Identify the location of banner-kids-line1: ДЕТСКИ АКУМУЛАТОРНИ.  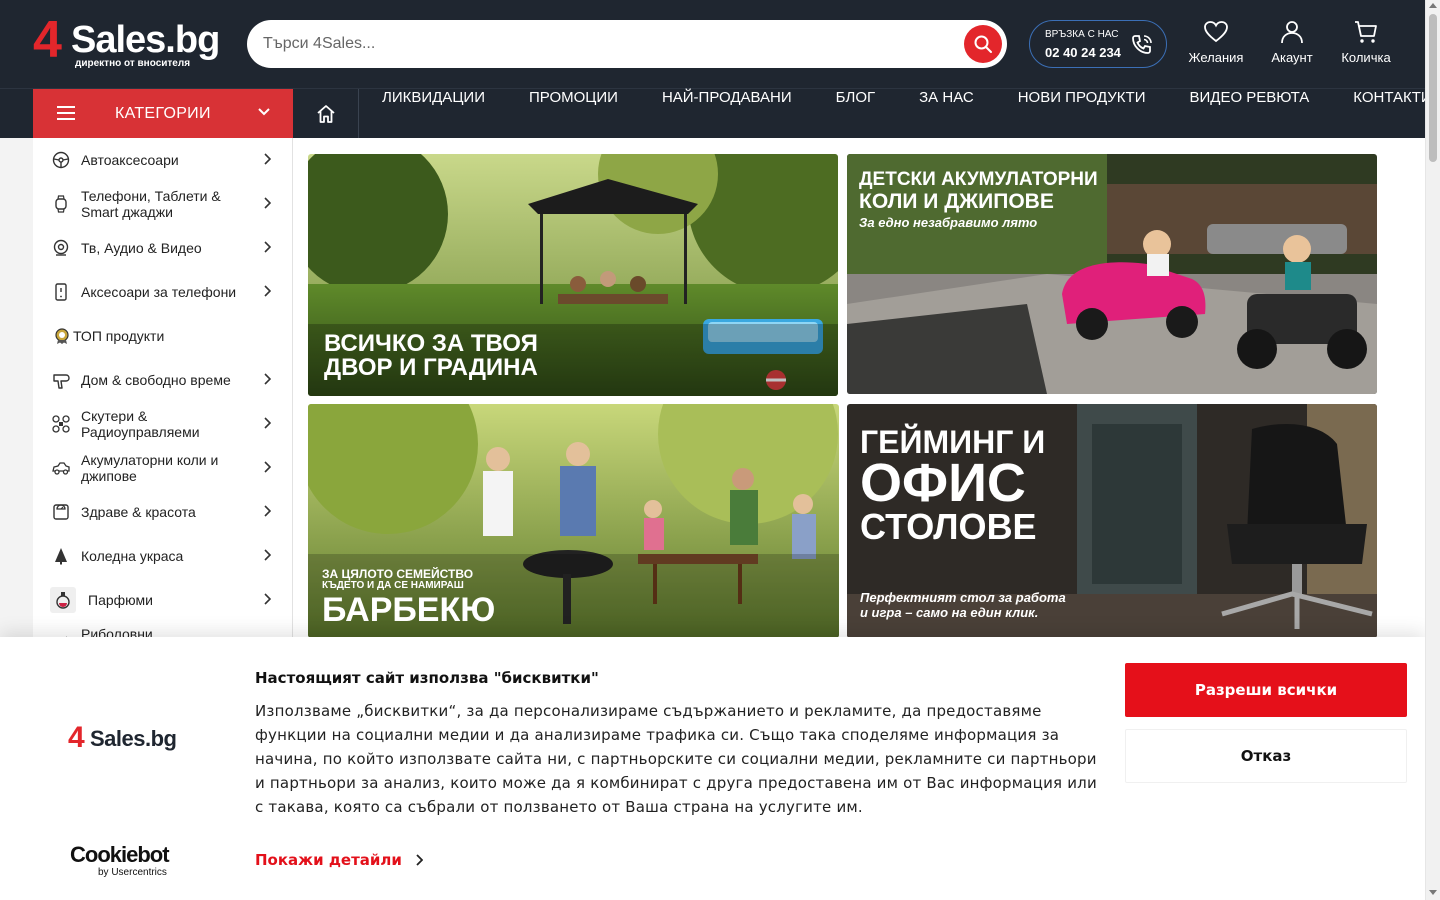
(978, 179).